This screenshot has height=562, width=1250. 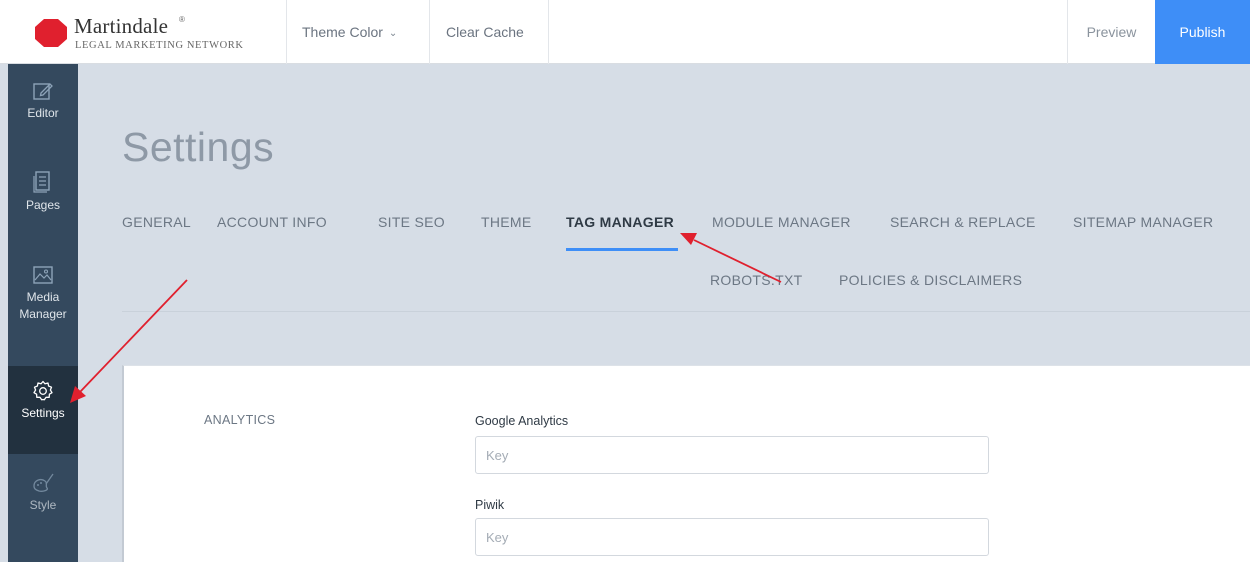 I want to click on brand-logo: Martindale ® LEGAL MARKETING NETWORK, so click(x=147, y=33).